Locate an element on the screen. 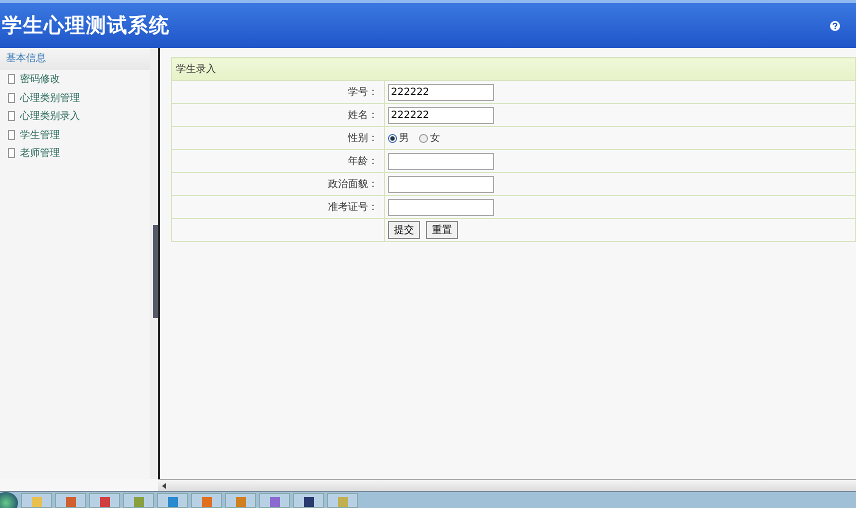  field-label: 姓名： is located at coordinates (278, 115).